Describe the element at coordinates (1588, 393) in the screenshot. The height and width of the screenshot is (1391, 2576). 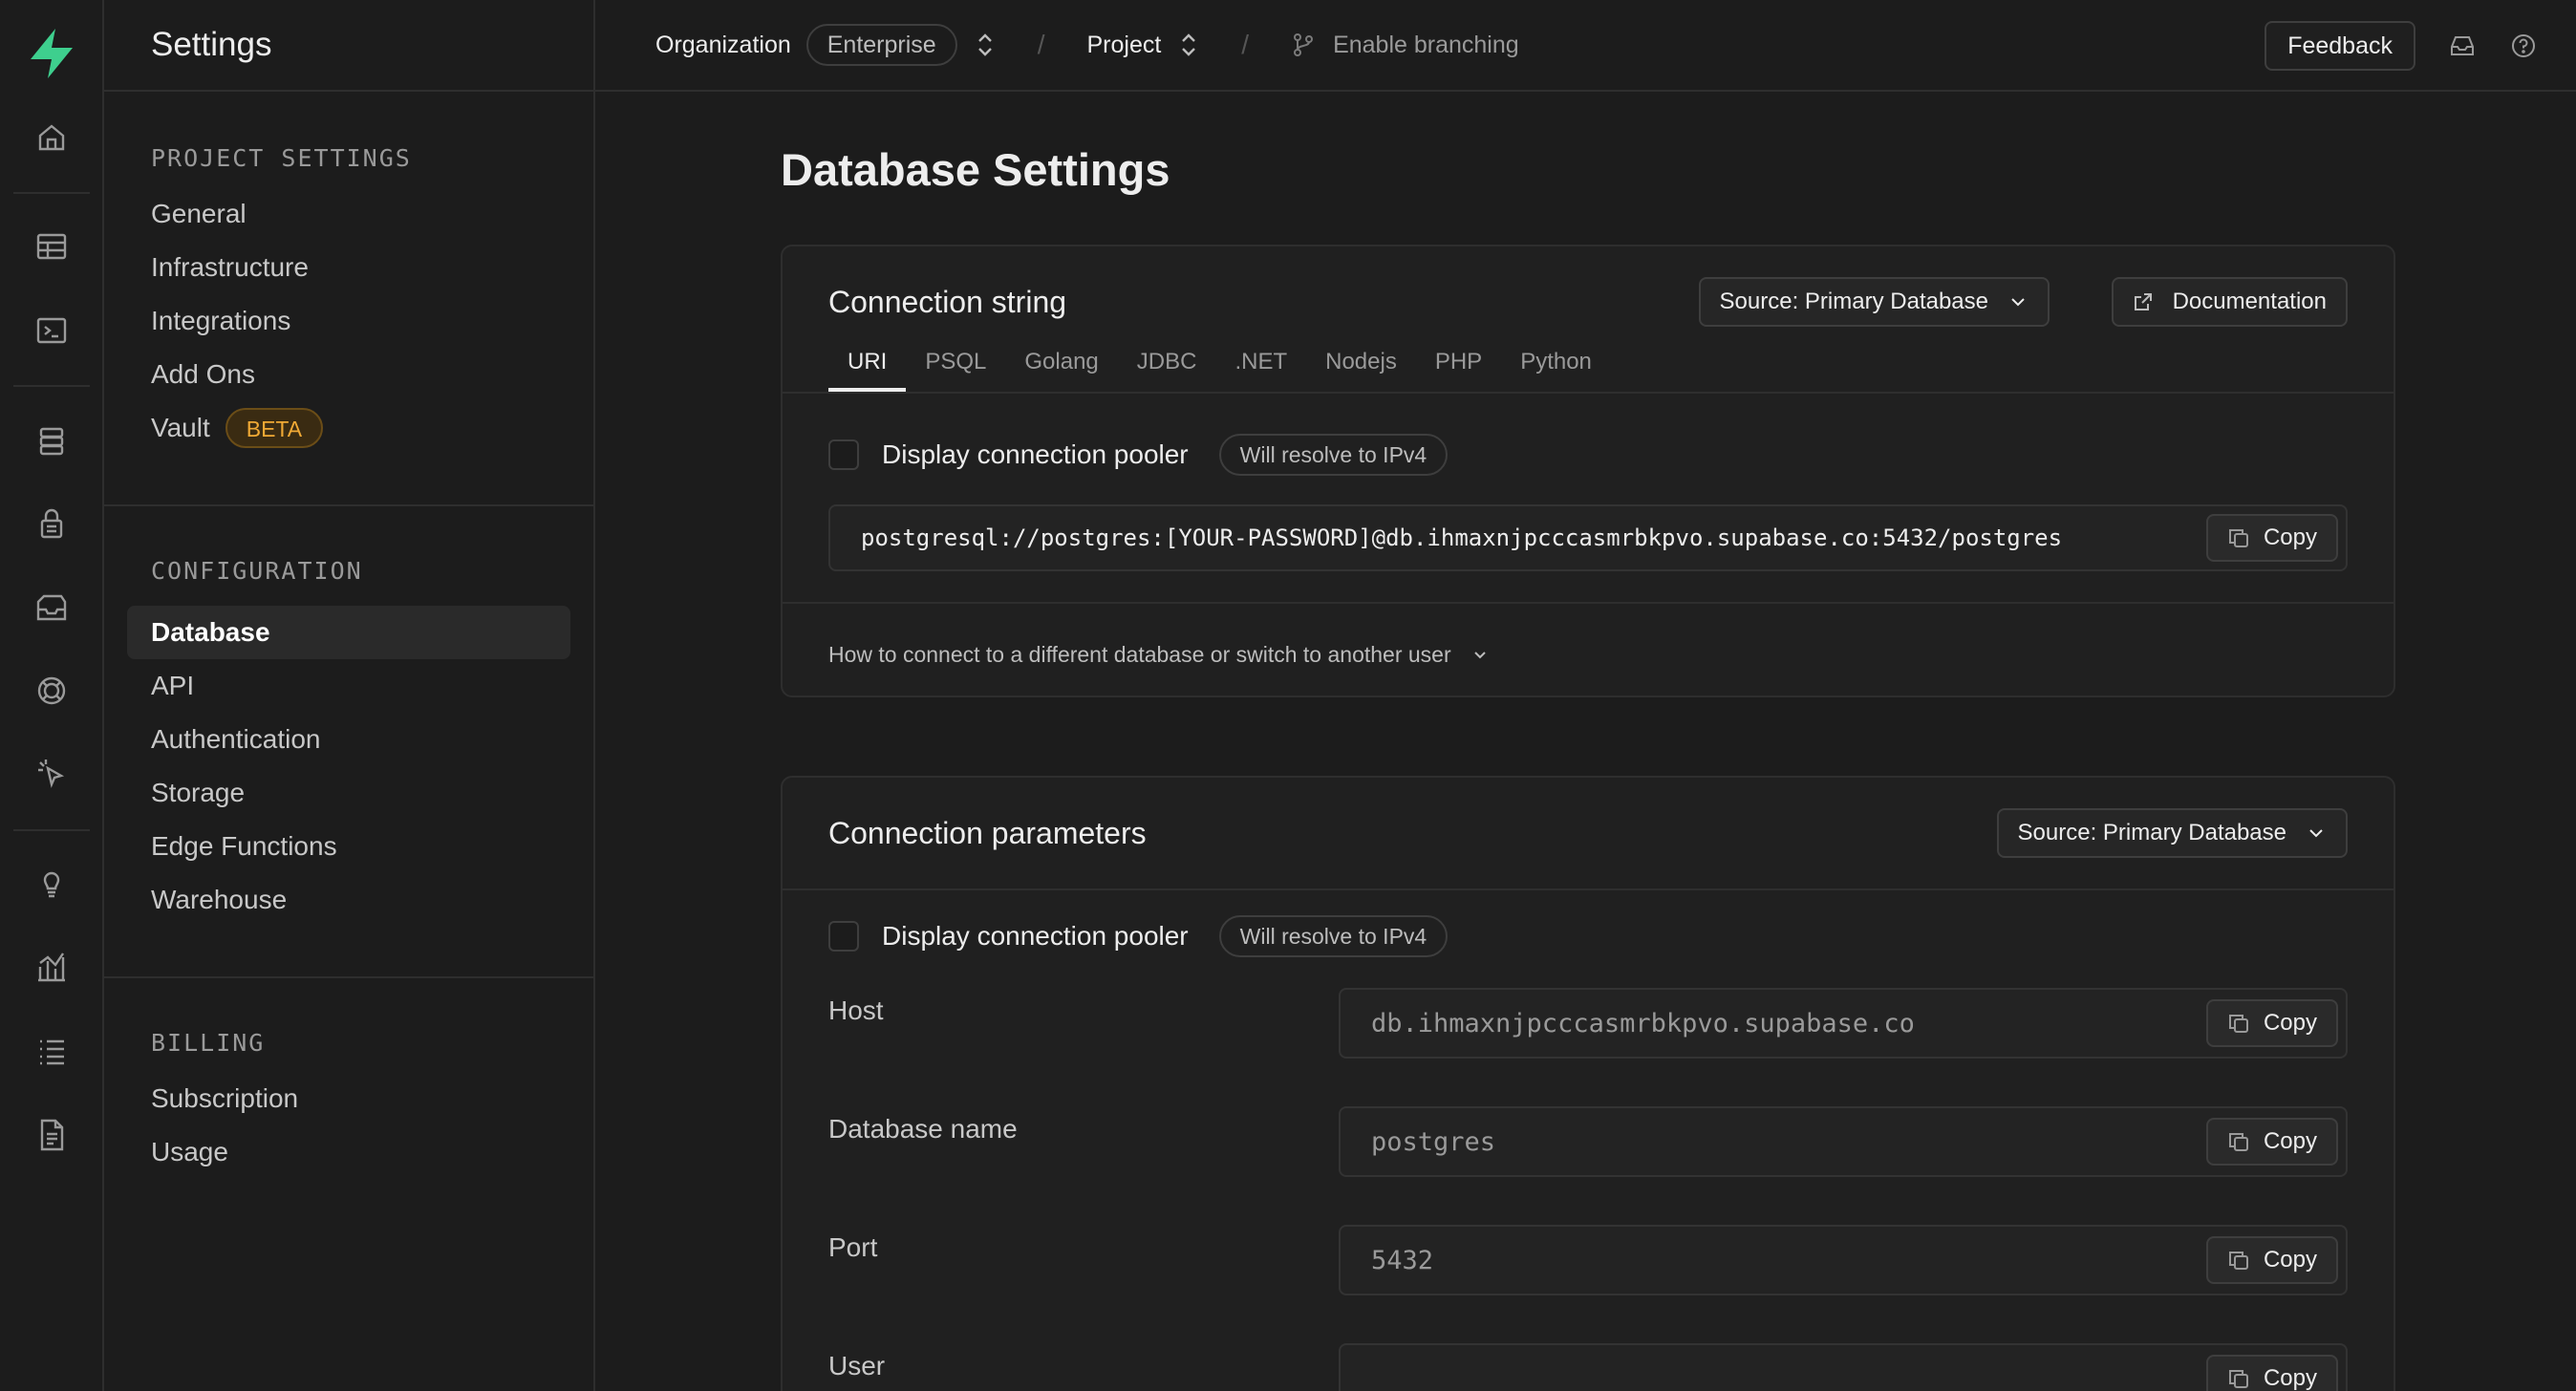
I see `tabs-divider` at that location.